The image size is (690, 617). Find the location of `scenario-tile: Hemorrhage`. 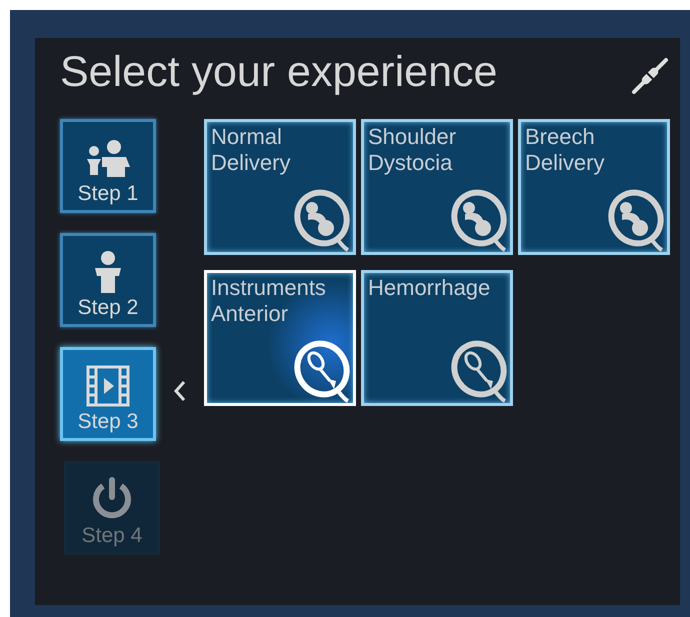

scenario-tile: Hemorrhage is located at coordinates (437, 338).